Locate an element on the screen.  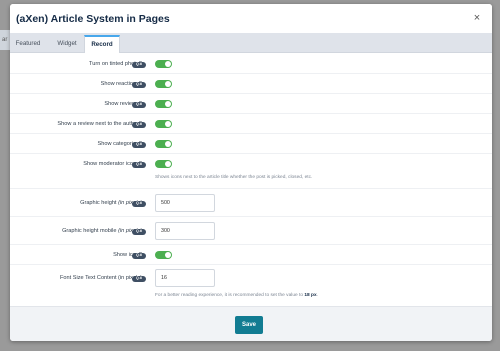
backdrop-fragment: ar is located at coordinates (5, 40).